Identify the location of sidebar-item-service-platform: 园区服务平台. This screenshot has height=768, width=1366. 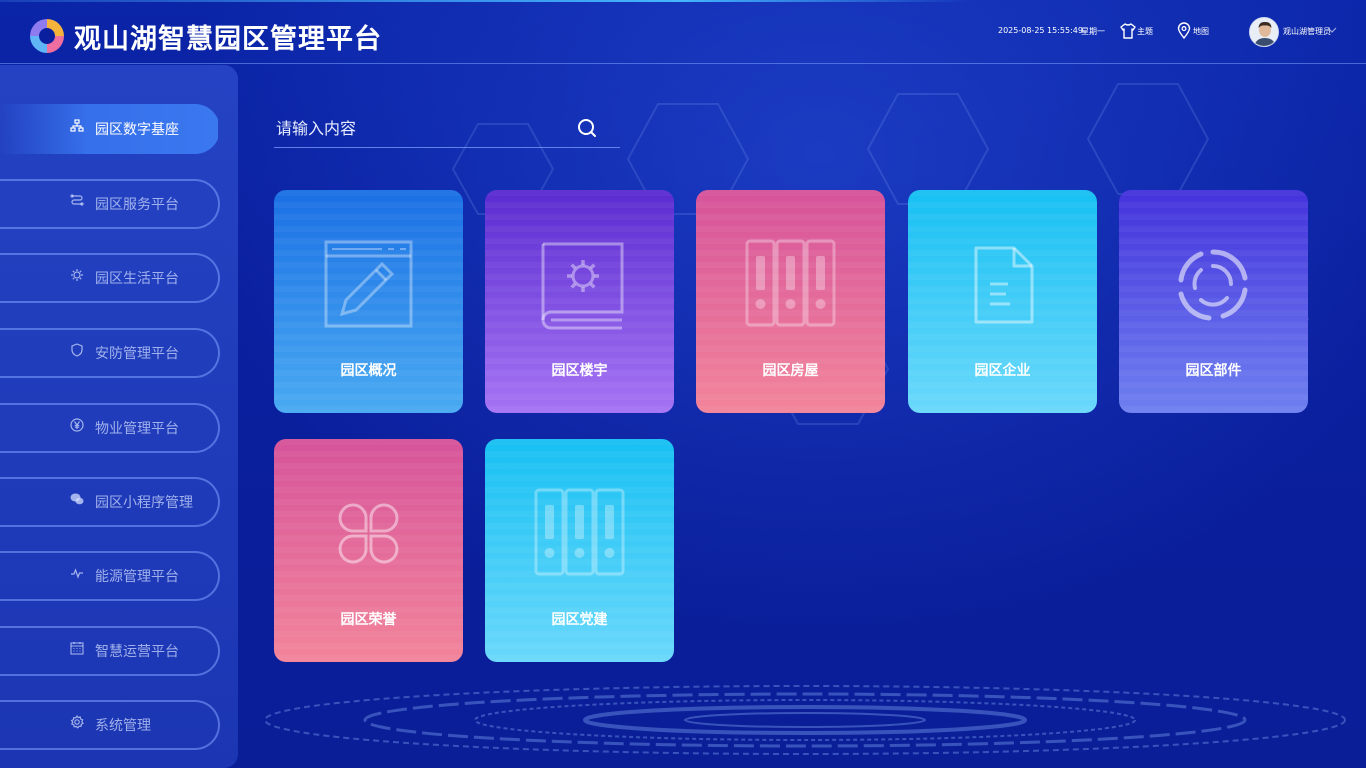
(110, 204).